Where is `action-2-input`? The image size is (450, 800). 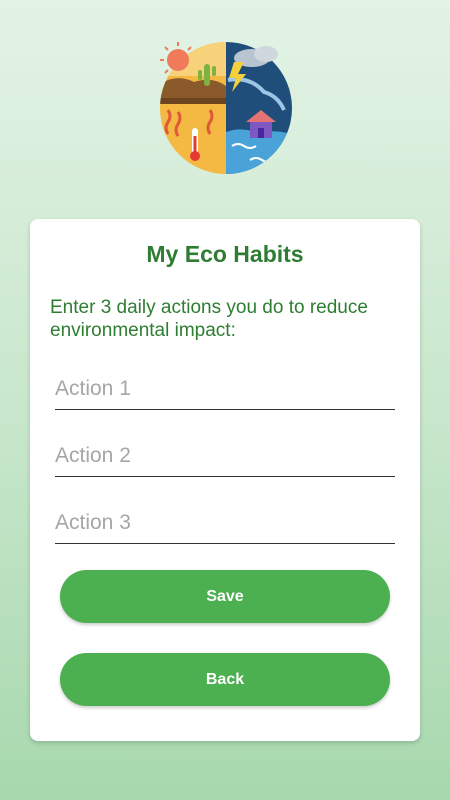
action-2-input is located at coordinates (225, 456).